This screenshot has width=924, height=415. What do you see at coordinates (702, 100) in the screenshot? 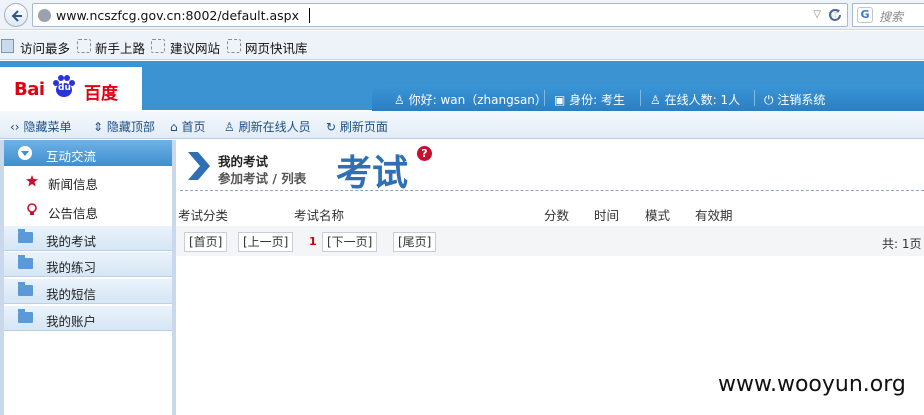
I see `online-text: 在线人数: 1人` at bounding box center [702, 100].